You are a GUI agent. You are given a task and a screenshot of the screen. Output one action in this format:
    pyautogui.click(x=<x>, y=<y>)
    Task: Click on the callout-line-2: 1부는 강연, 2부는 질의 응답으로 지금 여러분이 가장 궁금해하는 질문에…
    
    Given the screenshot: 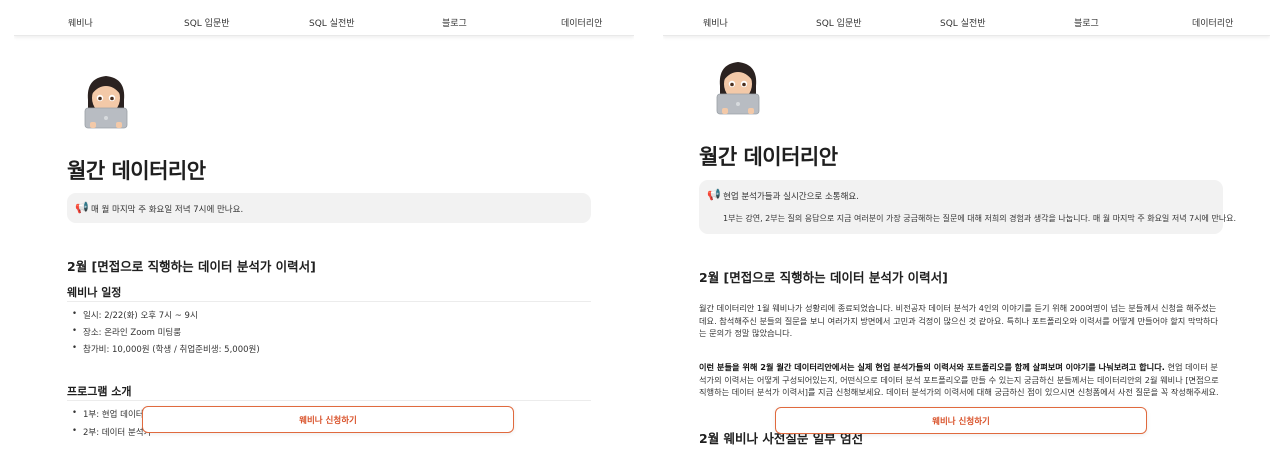 What is the action you would take?
    pyautogui.click(x=980, y=218)
    